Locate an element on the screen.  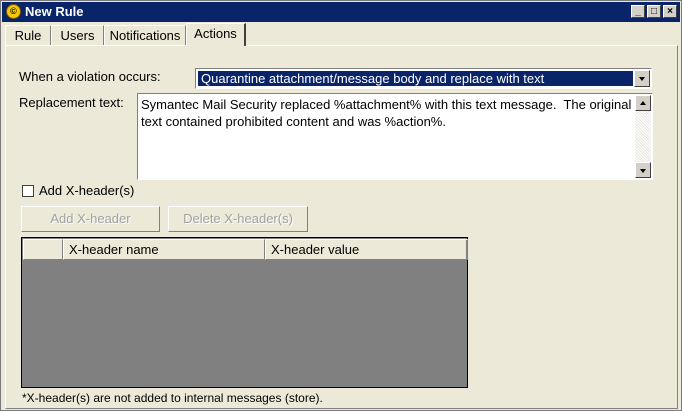
violation-label: When a violation occurs: is located at coordinates (90, 76).